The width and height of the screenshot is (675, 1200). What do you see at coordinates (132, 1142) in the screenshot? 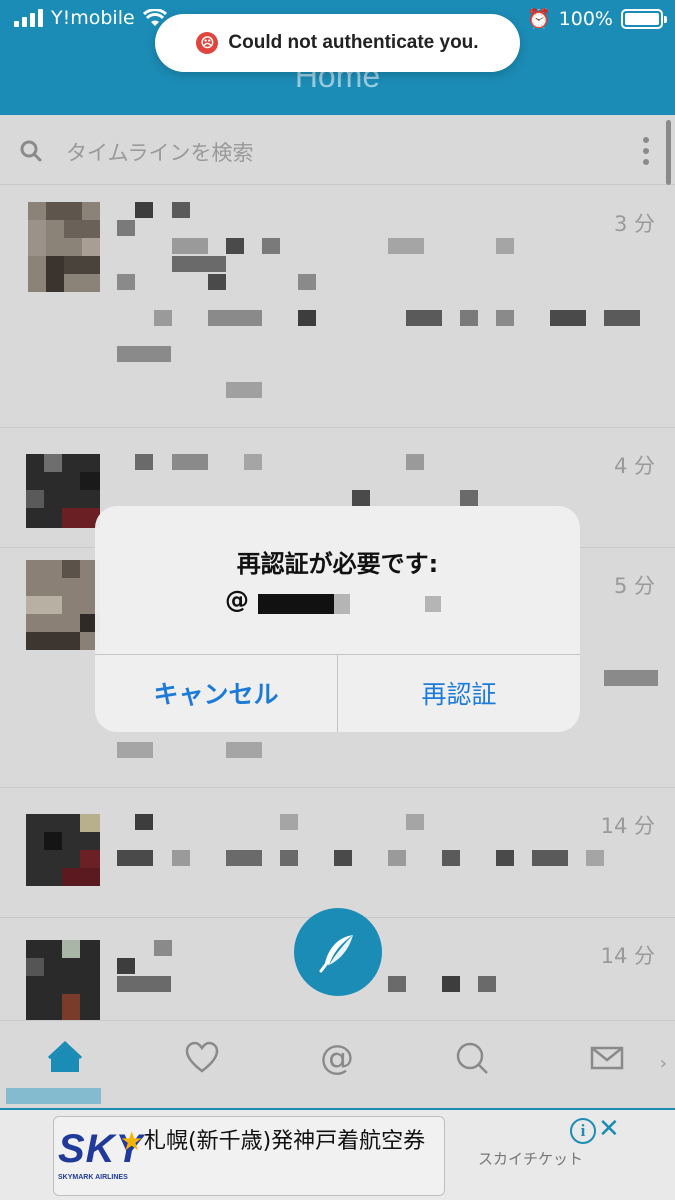
I see `star-icon: ★` at bounding box center [132, 1142].